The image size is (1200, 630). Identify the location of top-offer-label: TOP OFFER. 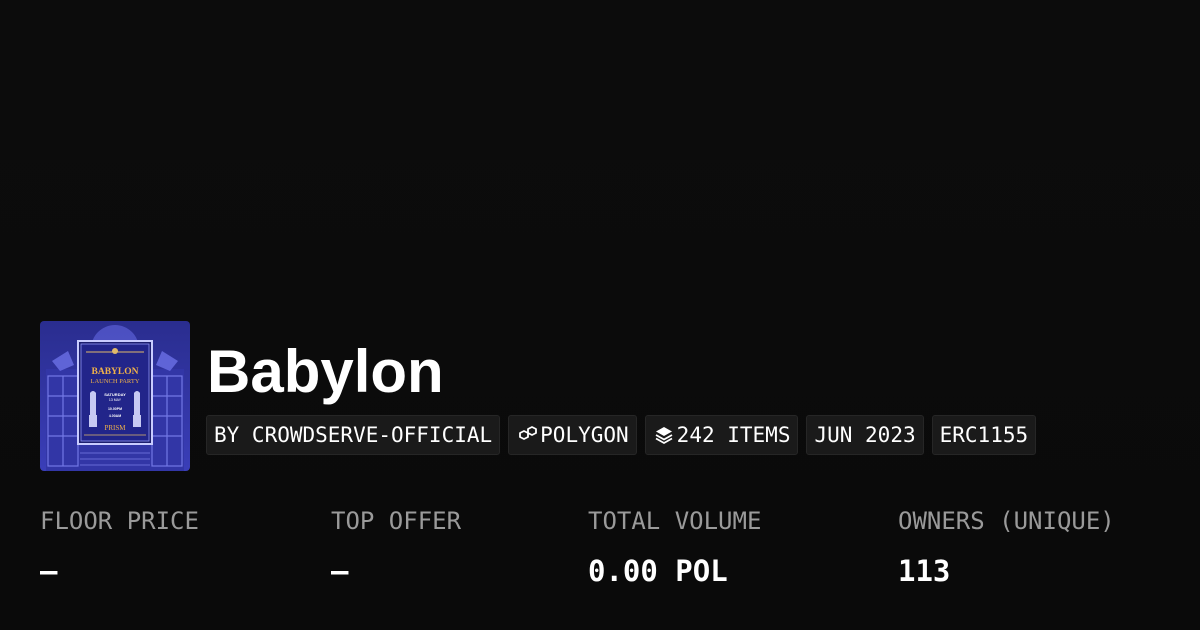
(396, 521).